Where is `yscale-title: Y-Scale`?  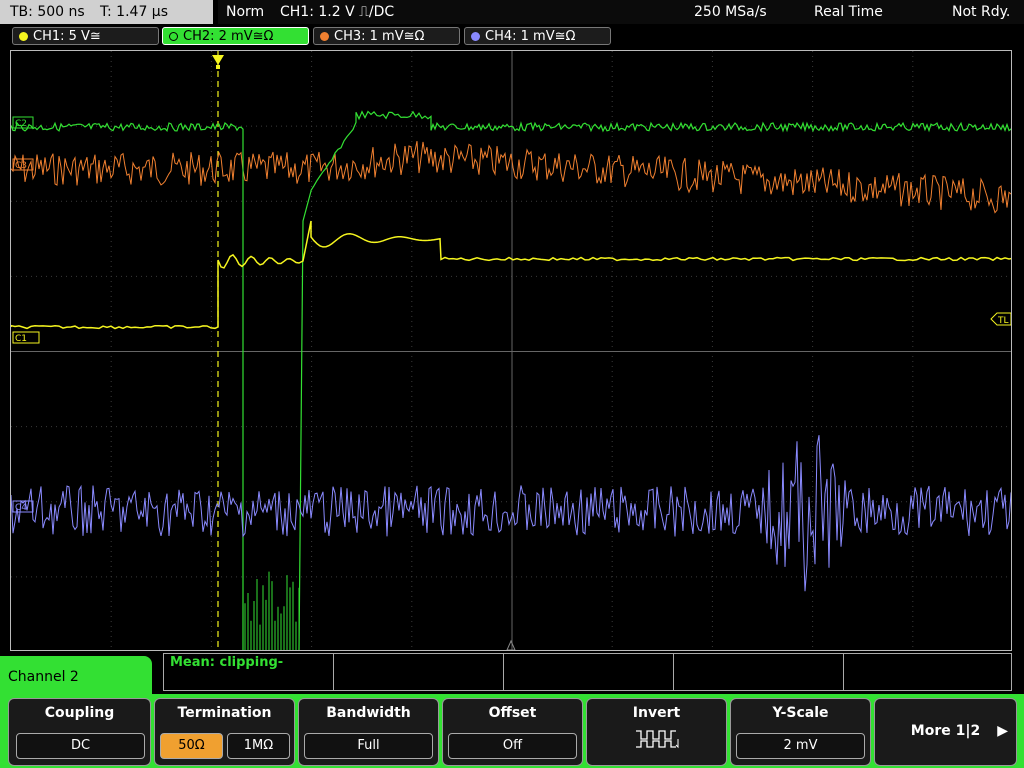 yscale-title: Y-Scale is located at coordinates (800, 713).